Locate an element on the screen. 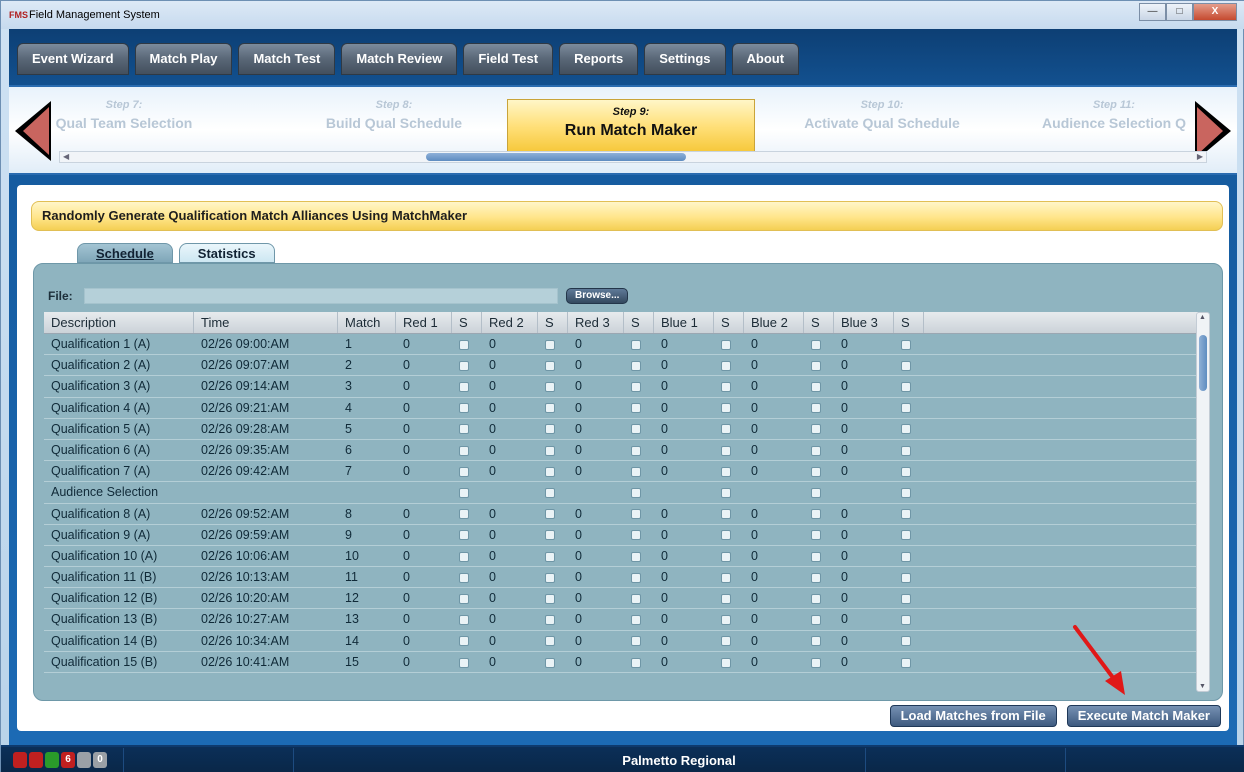 The height and width of the screenshot is (772, 1244). col-description: Description is located at coordinates (119, 322).